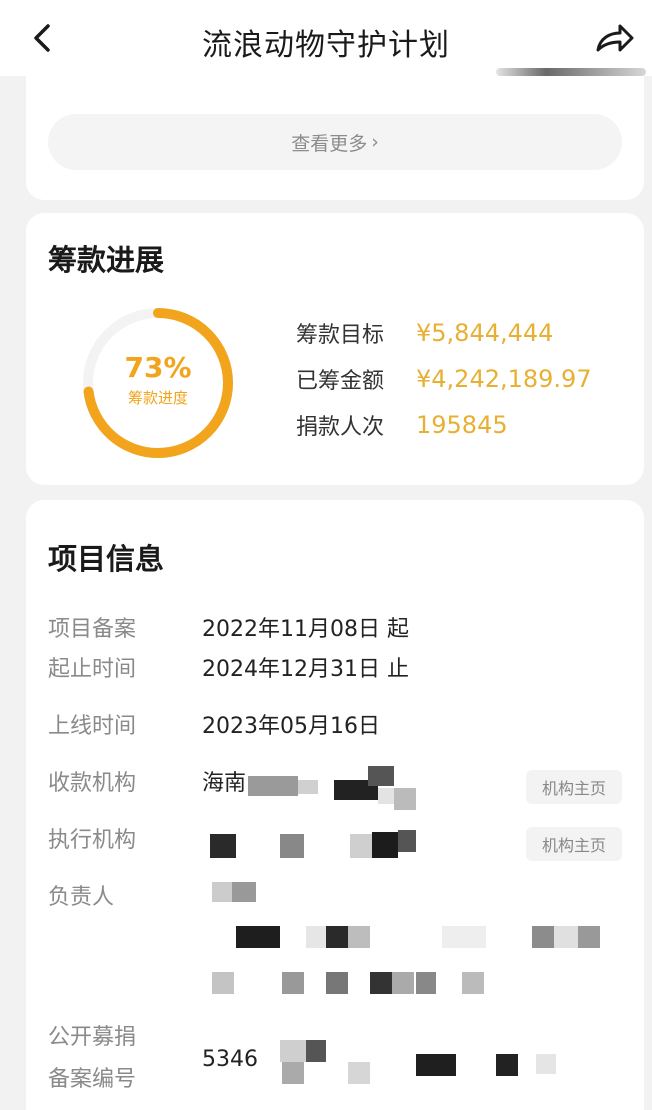 The image size is (652, 1110). I want to click on receiver-org-home-button: 机构主页, so click(574, 787).